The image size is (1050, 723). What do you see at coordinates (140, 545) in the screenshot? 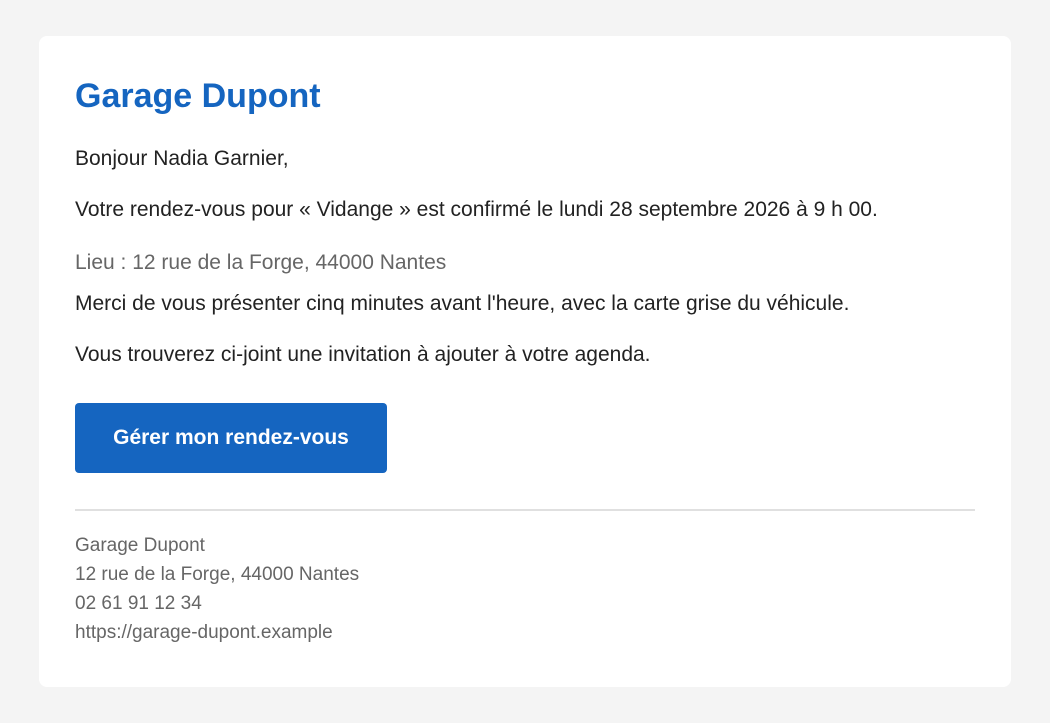
I see `footer-name: Garage Dupont` at bounding box center [140, 545].